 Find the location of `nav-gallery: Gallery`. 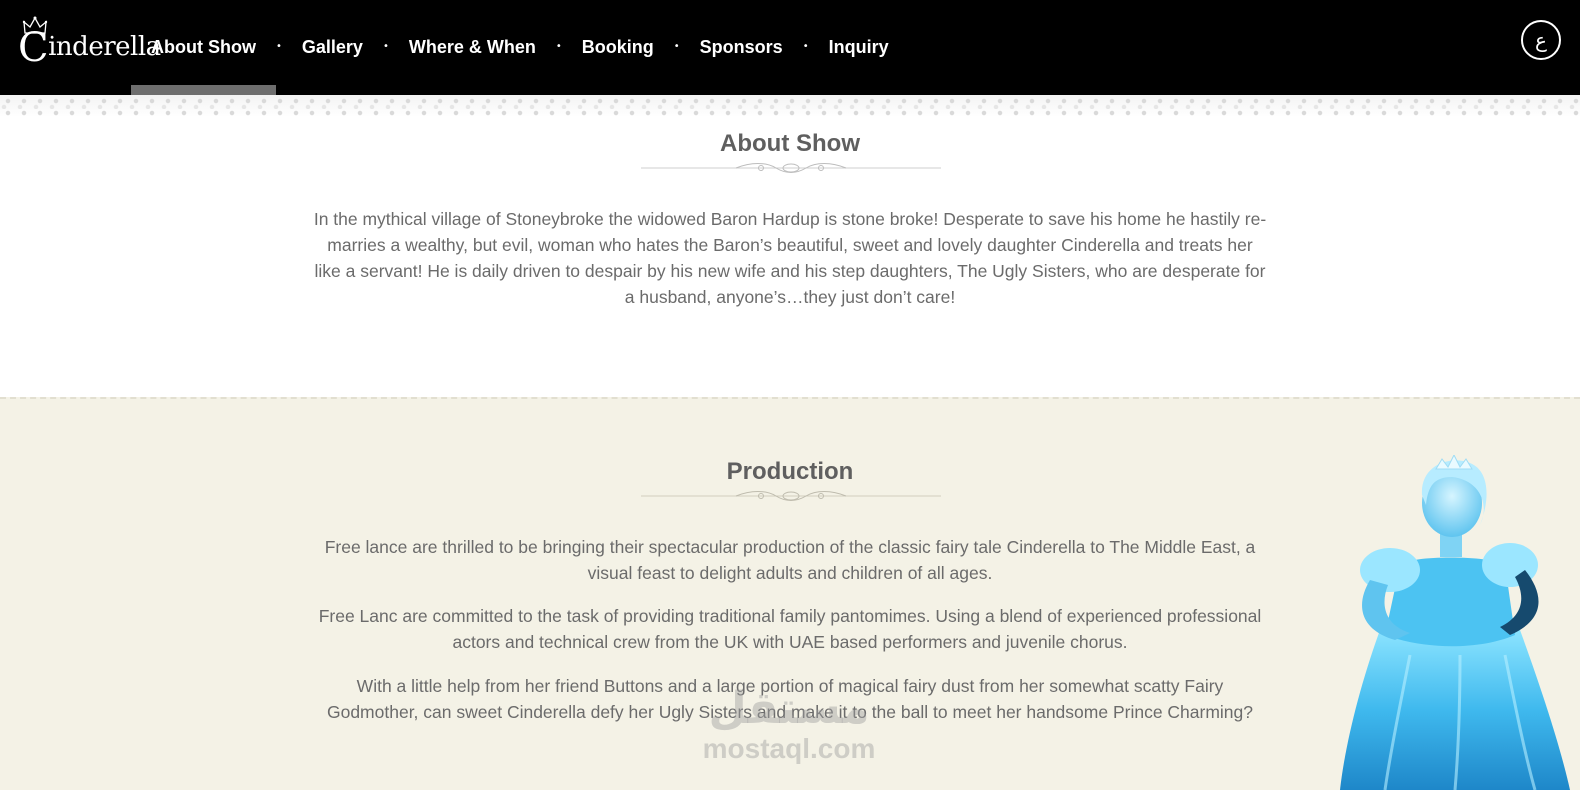

nav-gallery: Gallery is located at coordinates (332, 47).